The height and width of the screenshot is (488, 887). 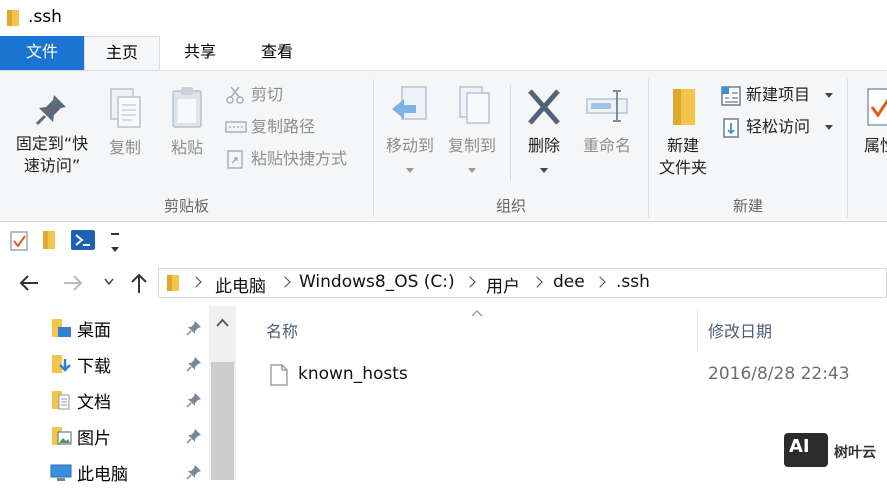 What do you see at coordinates (799, 446) in the screenshot?
I see `watermark-badge-text: AI` at bounding box center [799, 446].